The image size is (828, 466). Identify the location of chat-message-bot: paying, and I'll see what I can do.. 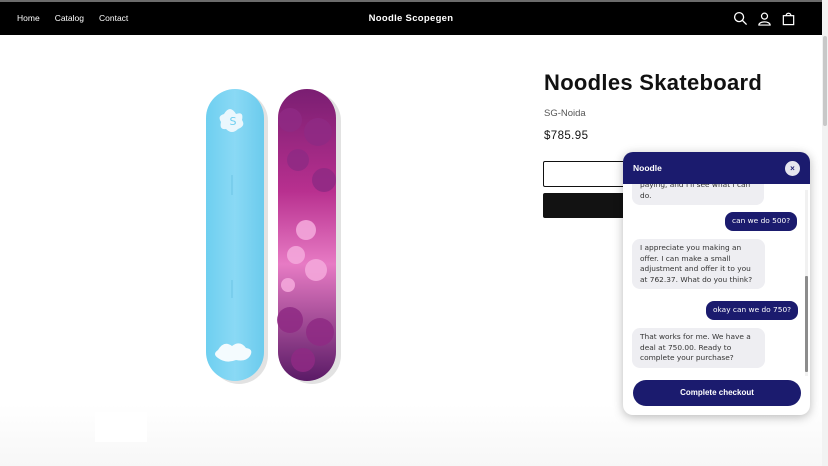
(698, 195).